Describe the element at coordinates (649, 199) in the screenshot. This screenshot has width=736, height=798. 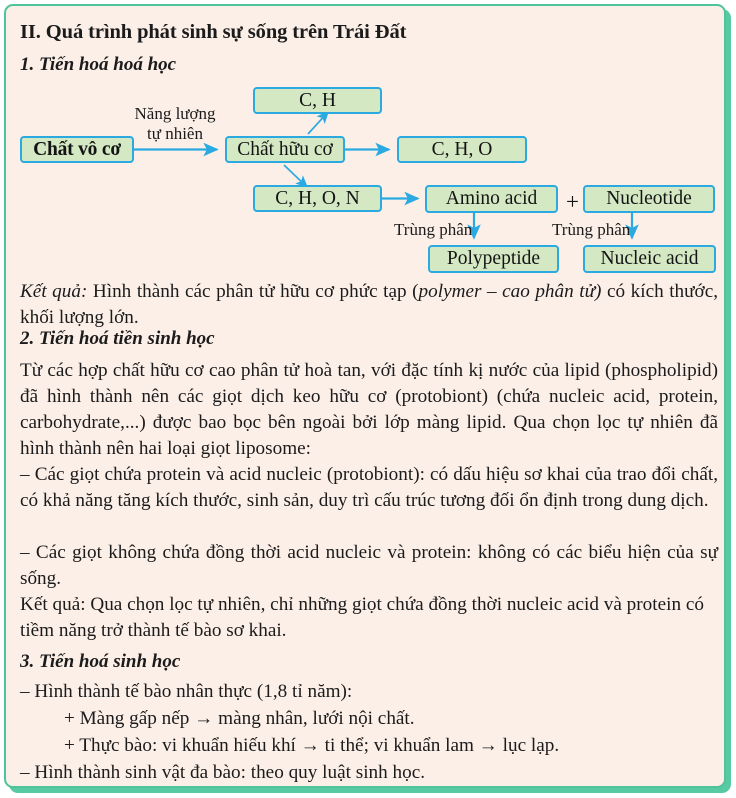
I see `node-nucleotide: Nucleotide` at that location.